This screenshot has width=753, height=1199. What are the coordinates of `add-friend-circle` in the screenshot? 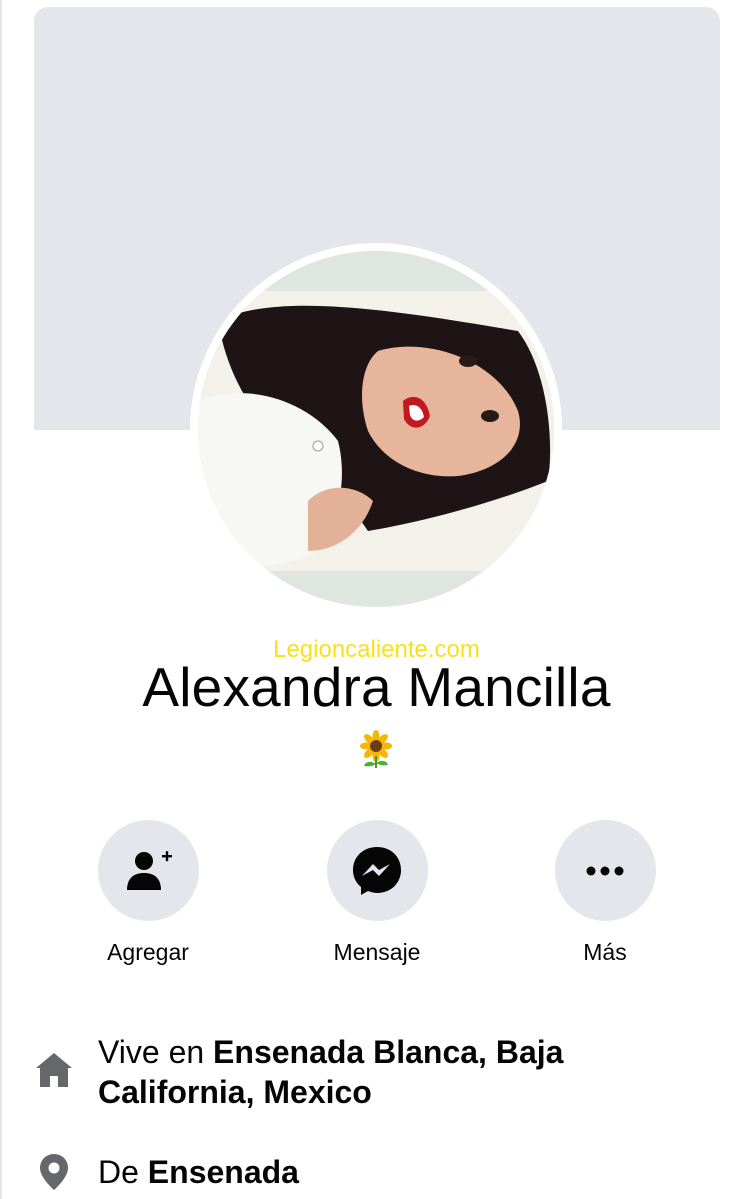 It's located at (148, 870).